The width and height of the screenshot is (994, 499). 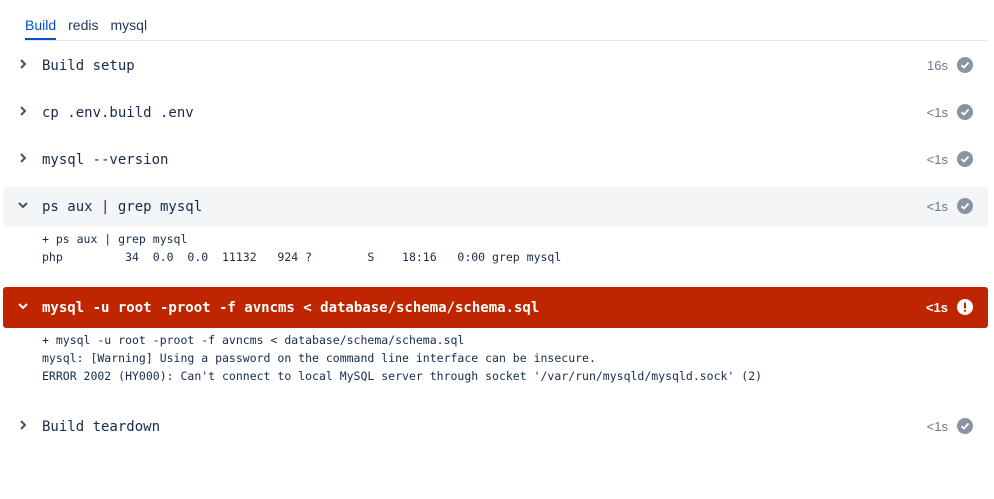 What do you see at coordinates (101, 426) in the screenshot?
I see `step-title: Build teardown` at bounding box center [101, 426].